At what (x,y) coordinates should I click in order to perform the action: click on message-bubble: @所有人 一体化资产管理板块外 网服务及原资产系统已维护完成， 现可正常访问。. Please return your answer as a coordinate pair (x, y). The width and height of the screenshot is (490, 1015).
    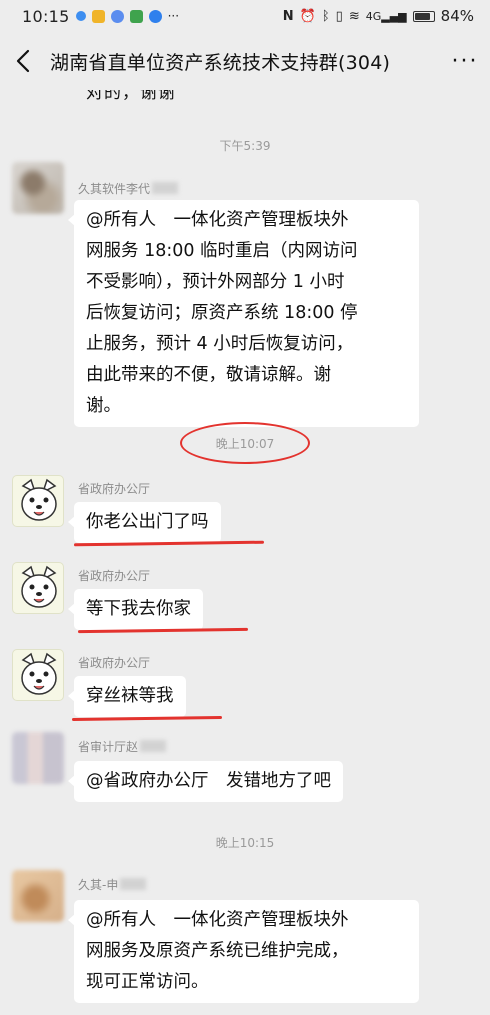
    Looking at the image, I should click on (243, 951).